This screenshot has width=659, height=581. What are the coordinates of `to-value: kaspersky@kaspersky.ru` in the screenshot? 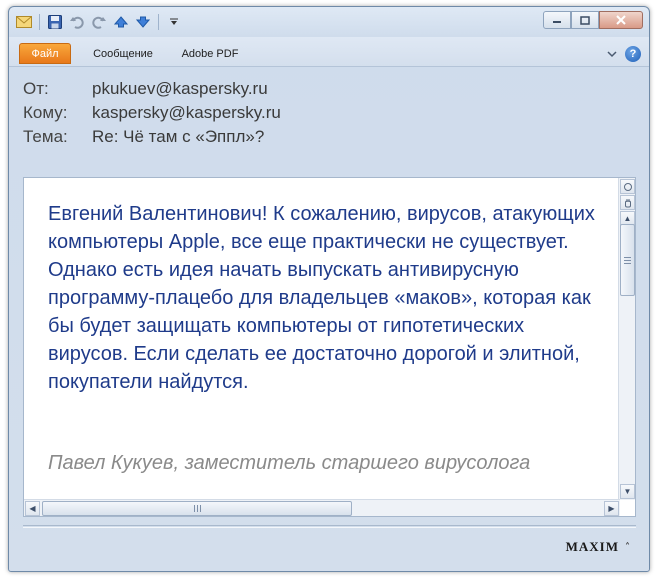 It's located at (186, 113).